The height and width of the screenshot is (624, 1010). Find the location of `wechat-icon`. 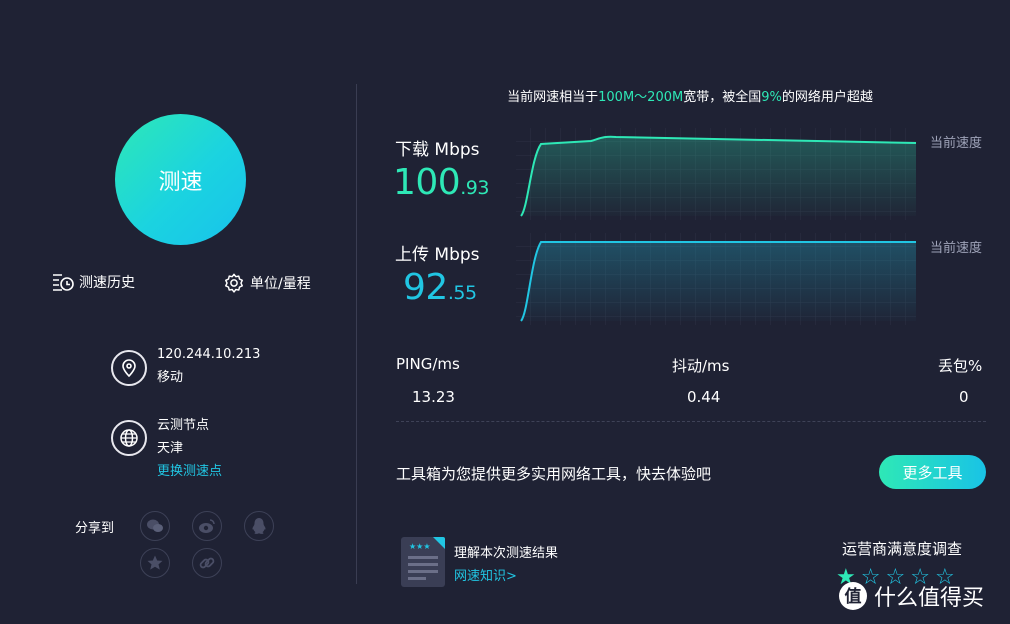

wechat-icon is located at coordinates (155, 526).